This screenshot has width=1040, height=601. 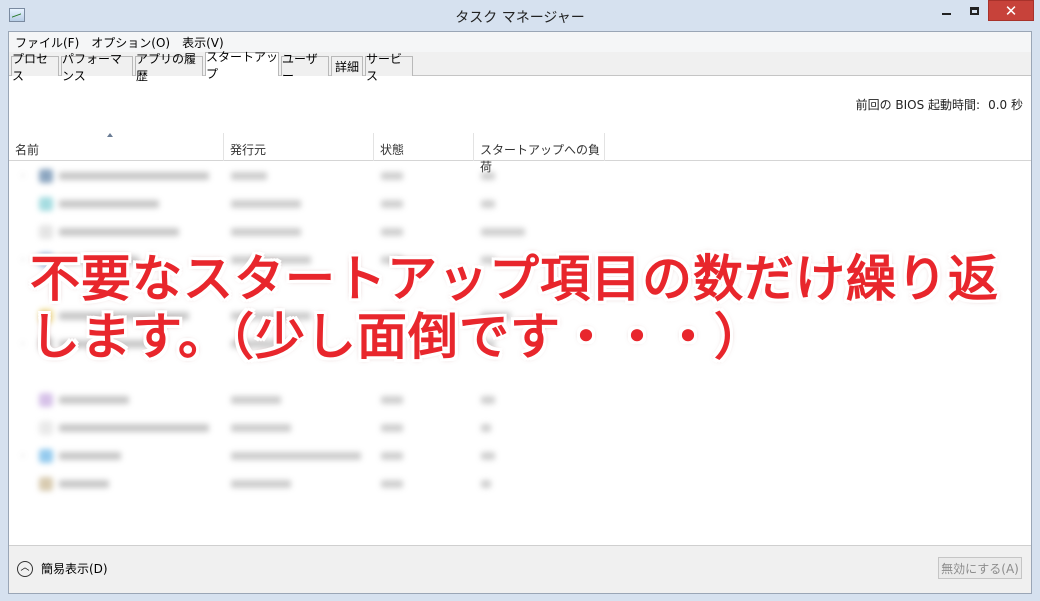 I want to click on title-bar: タスク マネージャー ✕, so click(x=520, y=15).